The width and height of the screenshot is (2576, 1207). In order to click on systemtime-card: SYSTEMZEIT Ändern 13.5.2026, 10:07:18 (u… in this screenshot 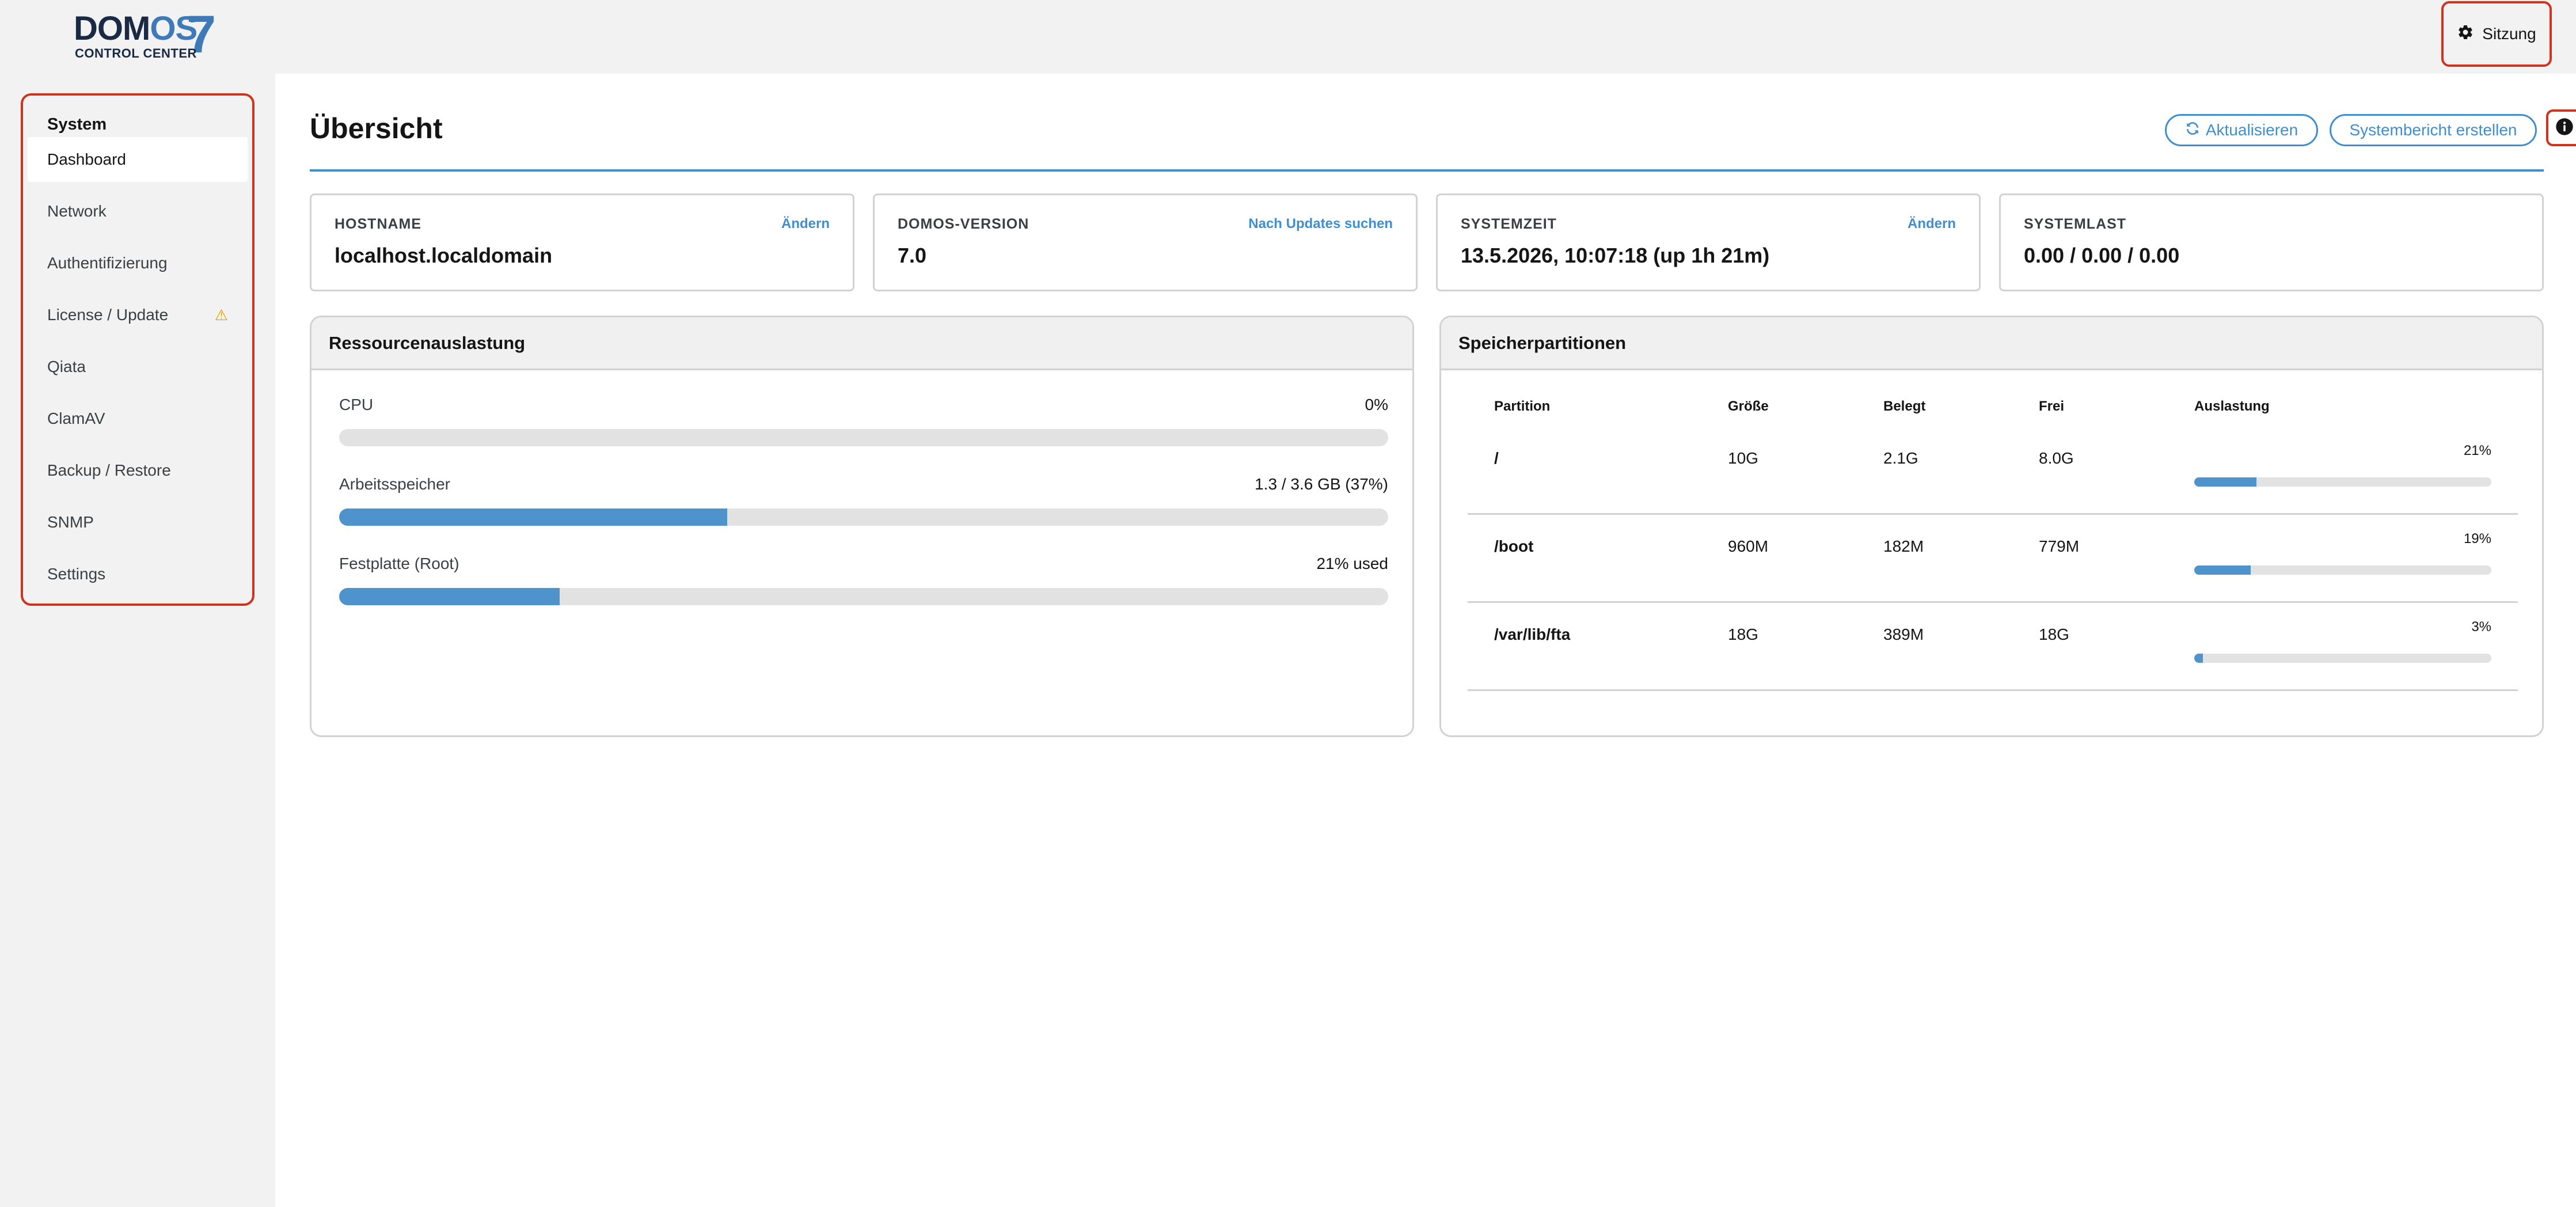, I will do `click(1708, 242)`.